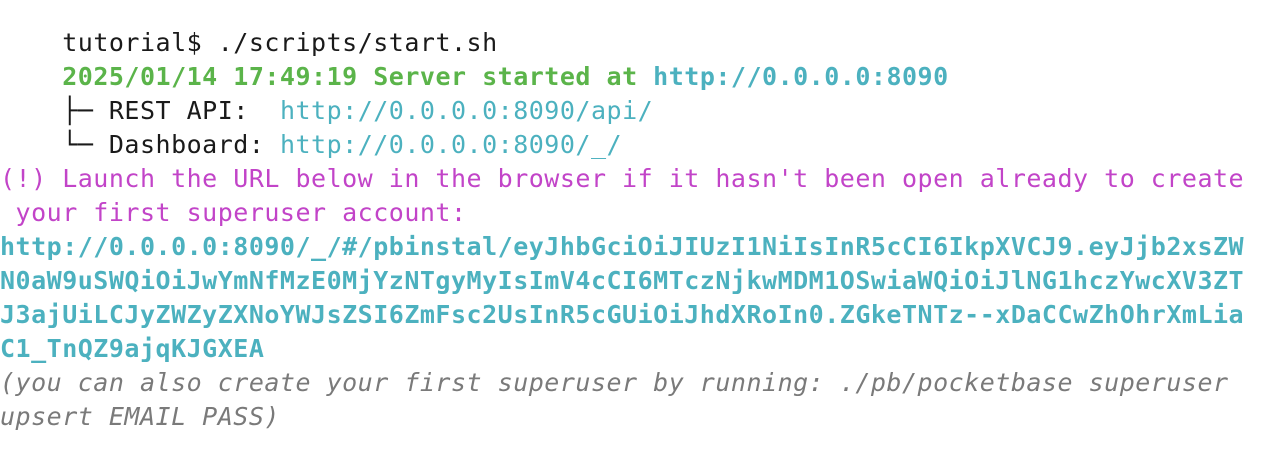 The height and width of the screenshot is (464, 1286). Describe the element at coordinates (311, 126) in the screenshot. I see `dashboard-line: └─ Dashboard: http://0.0.0.0:8090/_/` at that location.